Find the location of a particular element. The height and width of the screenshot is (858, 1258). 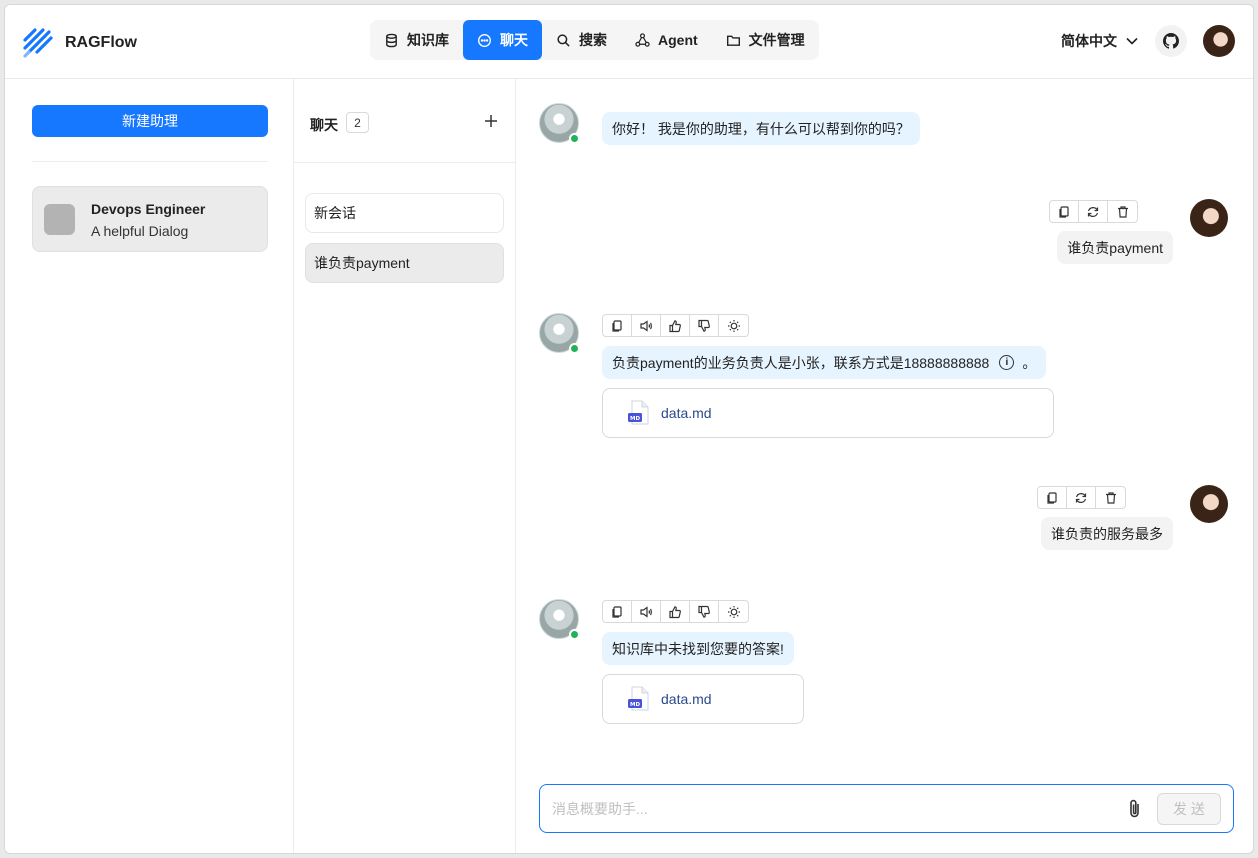

language-selector: 简体中文 is located at coordinates (1100, 41).